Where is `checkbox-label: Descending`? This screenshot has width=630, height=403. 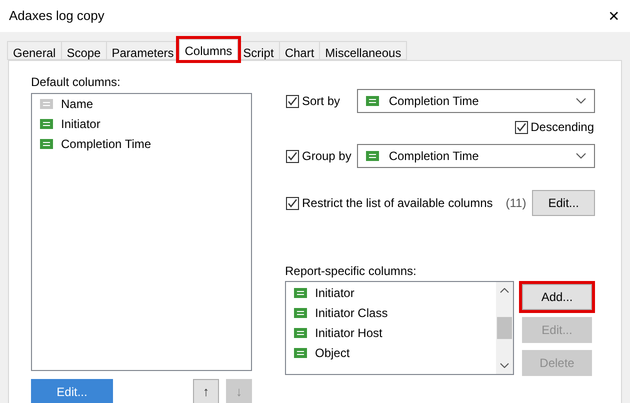 checkbox-label: Descending is located at coordinates (562, 127).